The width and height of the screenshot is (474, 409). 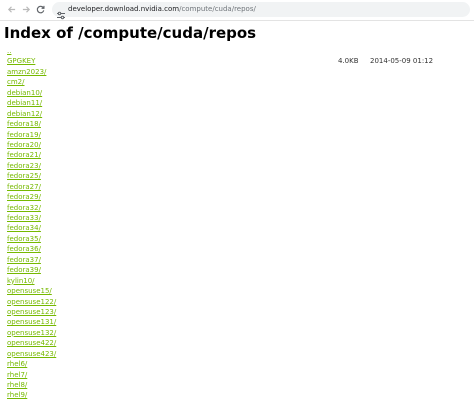 I want to click on list-item: opensuse122/, so click(x=237, y=302).